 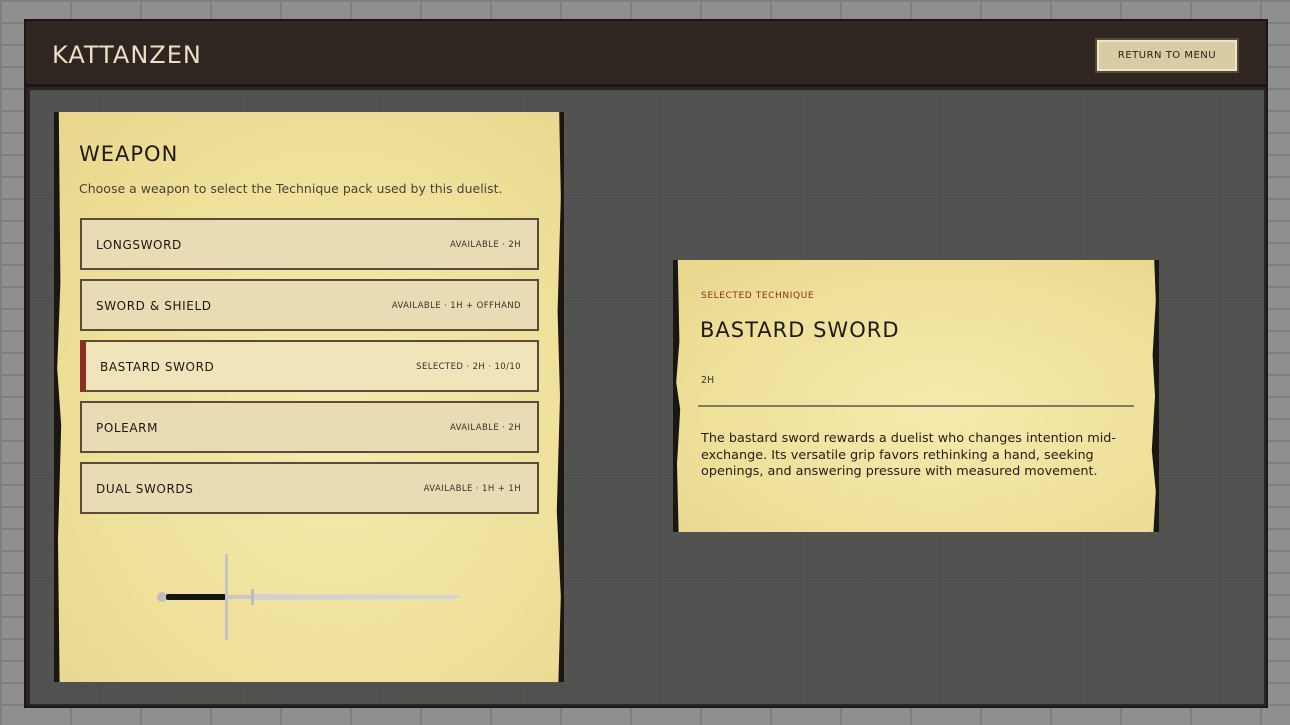 I want to click on weapon-meta: AVAILABLE · 1H + OFFHAND, so click(x=456, y=306).